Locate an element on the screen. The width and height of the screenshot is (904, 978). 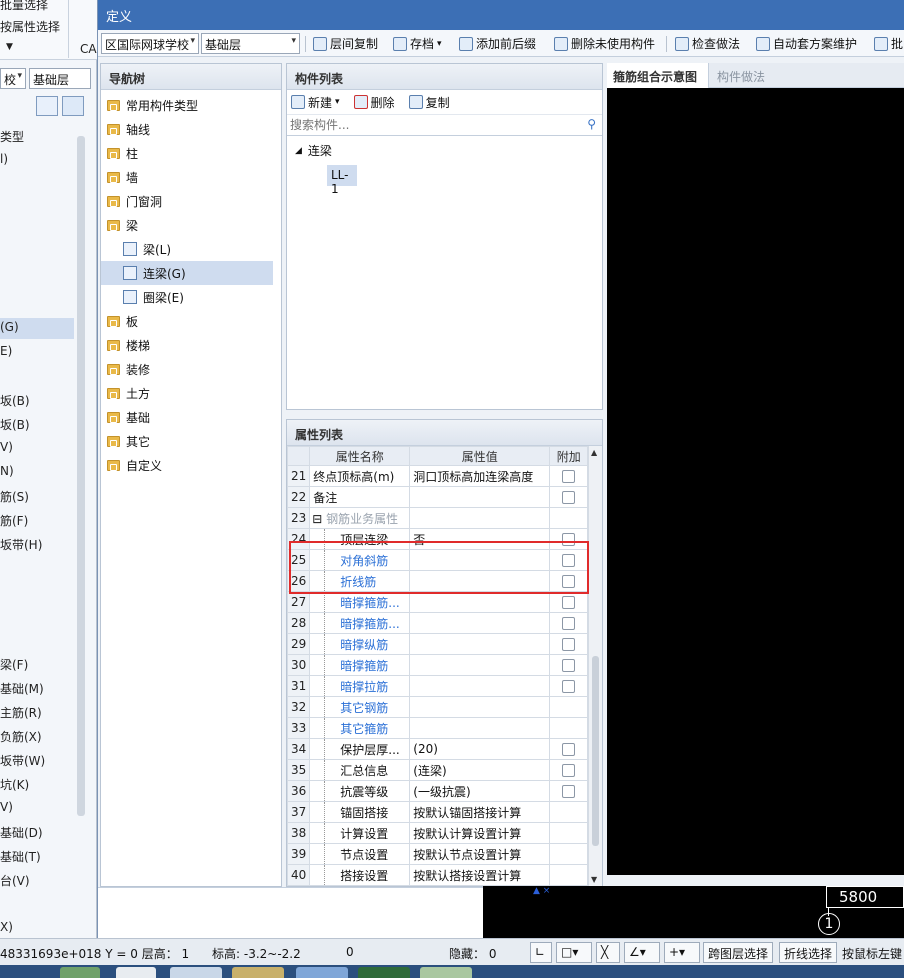
property-row: 30 暗撑箍筋 is located at coordinates (438, 665).